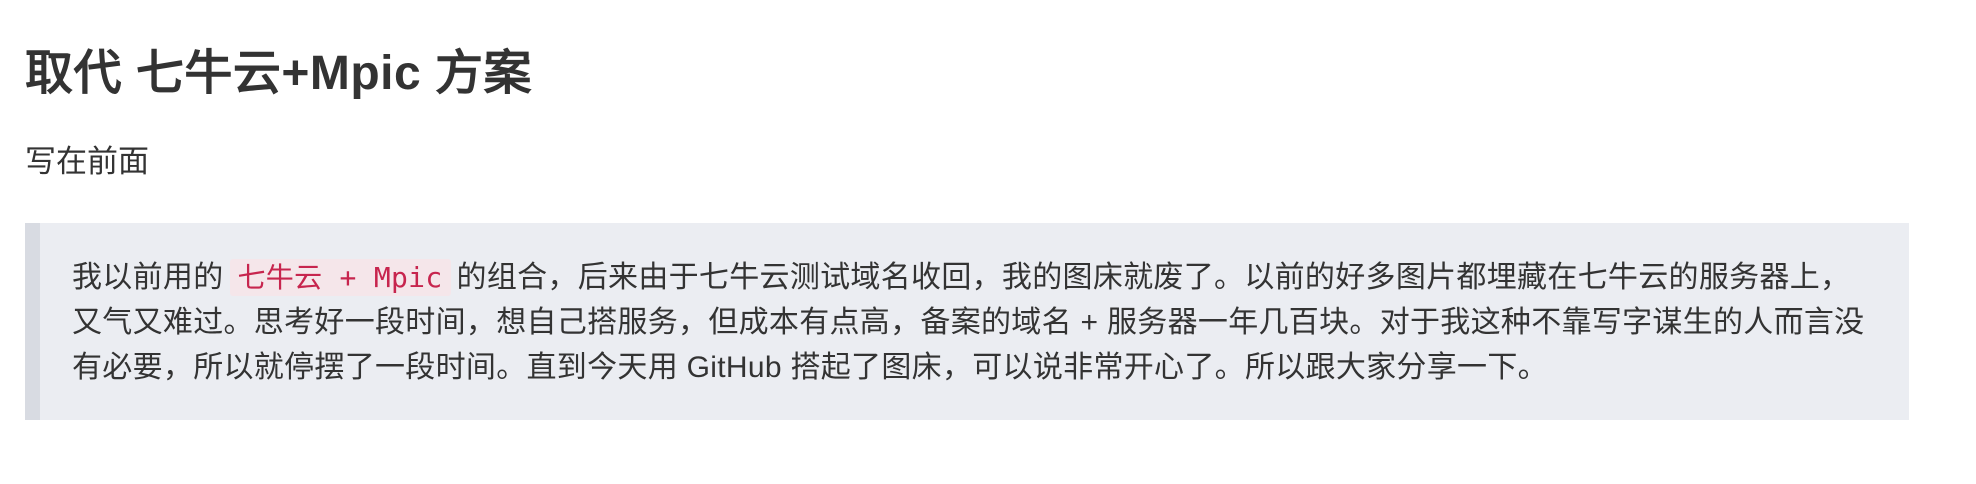 This screenshot has height=484, width=1976. What do you see at coordinates (279, 73) in the screenshot?
I see `article-title: 取代 七牛云+Mpic 方案` at bounding box center [279, 73].